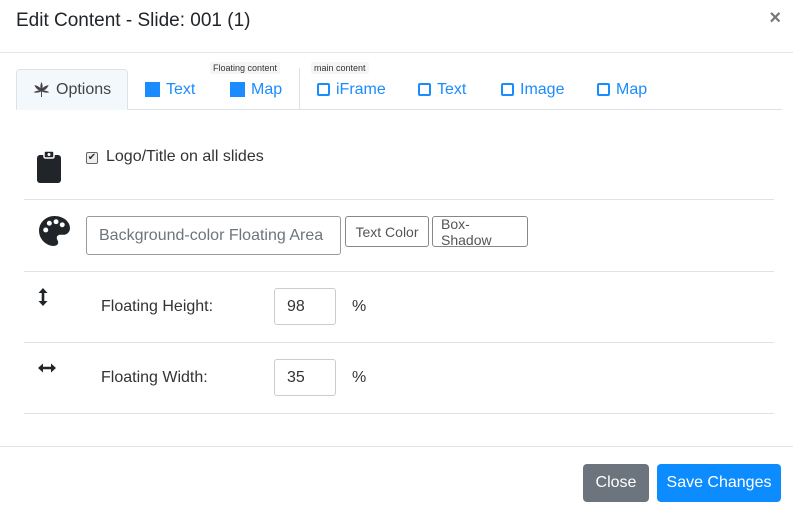  Describe the element at coordinates (267, 89) in the screenshot. I see `tab-floating-map-label: Map` at that location.